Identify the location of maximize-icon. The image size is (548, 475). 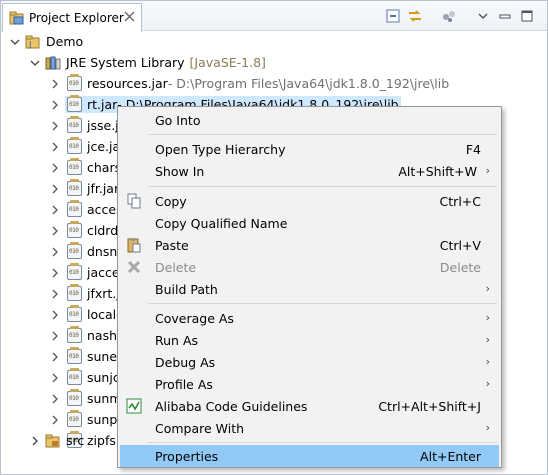
(527, 16).